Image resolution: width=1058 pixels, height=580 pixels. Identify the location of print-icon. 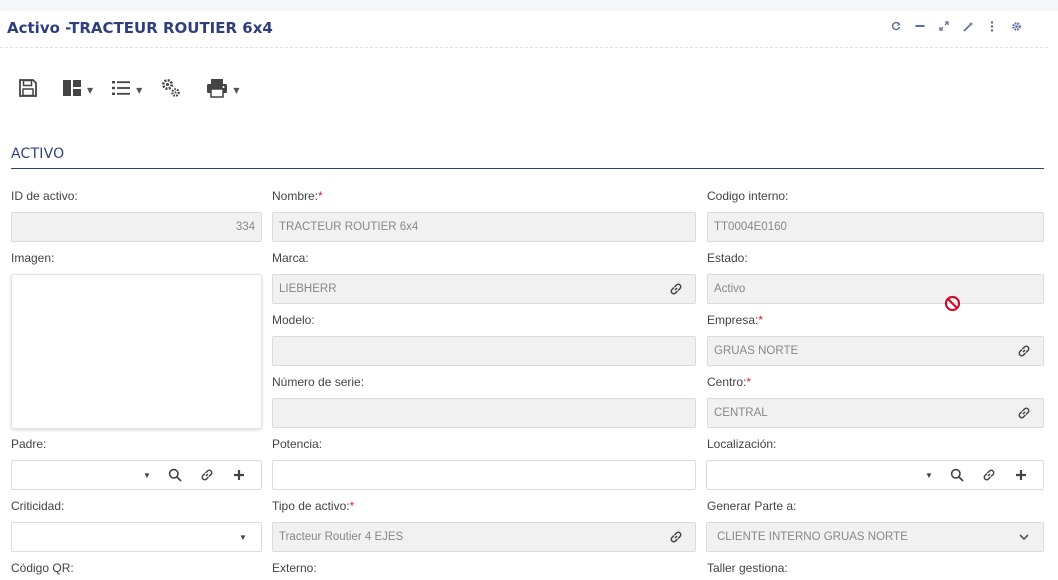
(217, 90).